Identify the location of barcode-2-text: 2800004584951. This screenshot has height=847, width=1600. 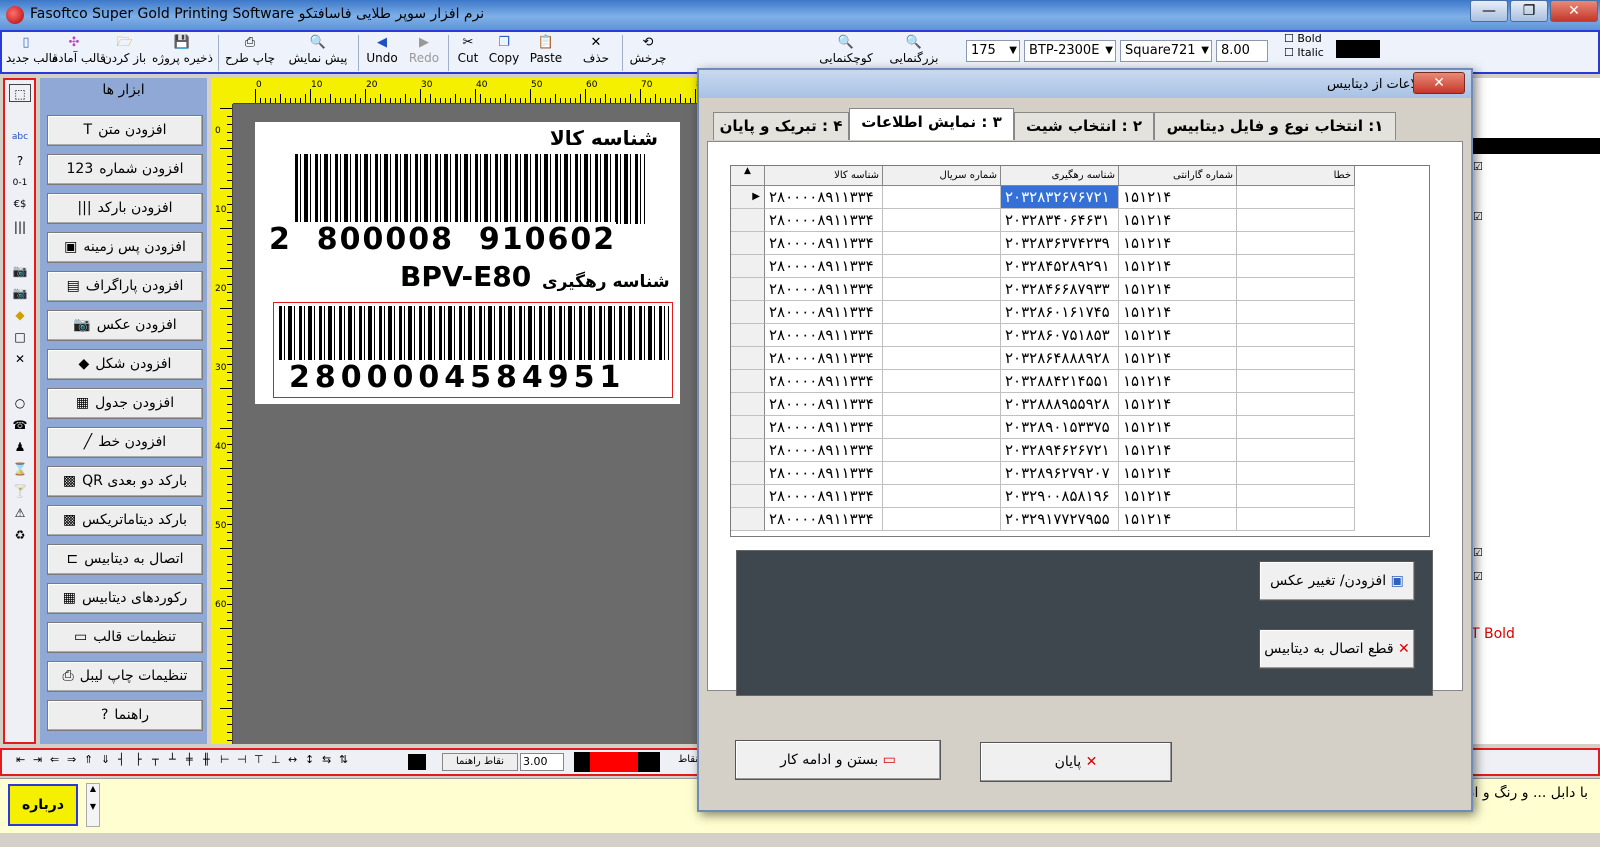
(457, 377).